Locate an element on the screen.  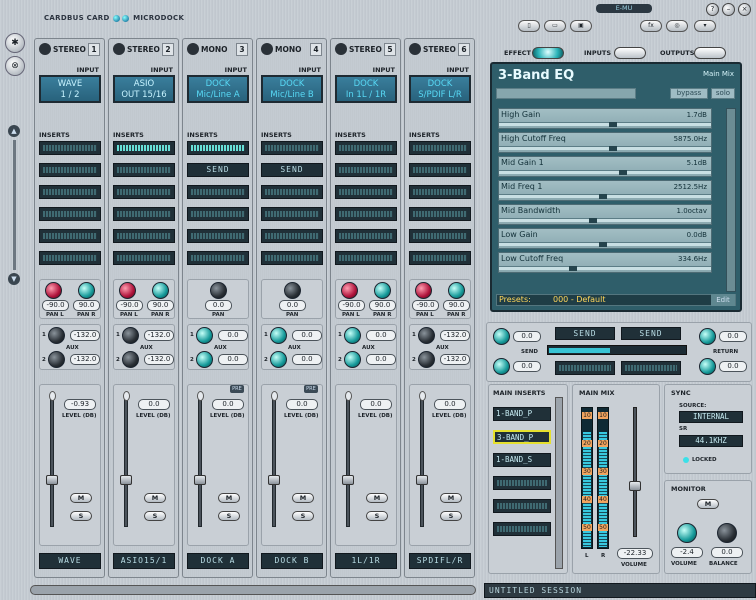
input-source-display: DOCK Mic/Line A is located at coordinates (218, 89).